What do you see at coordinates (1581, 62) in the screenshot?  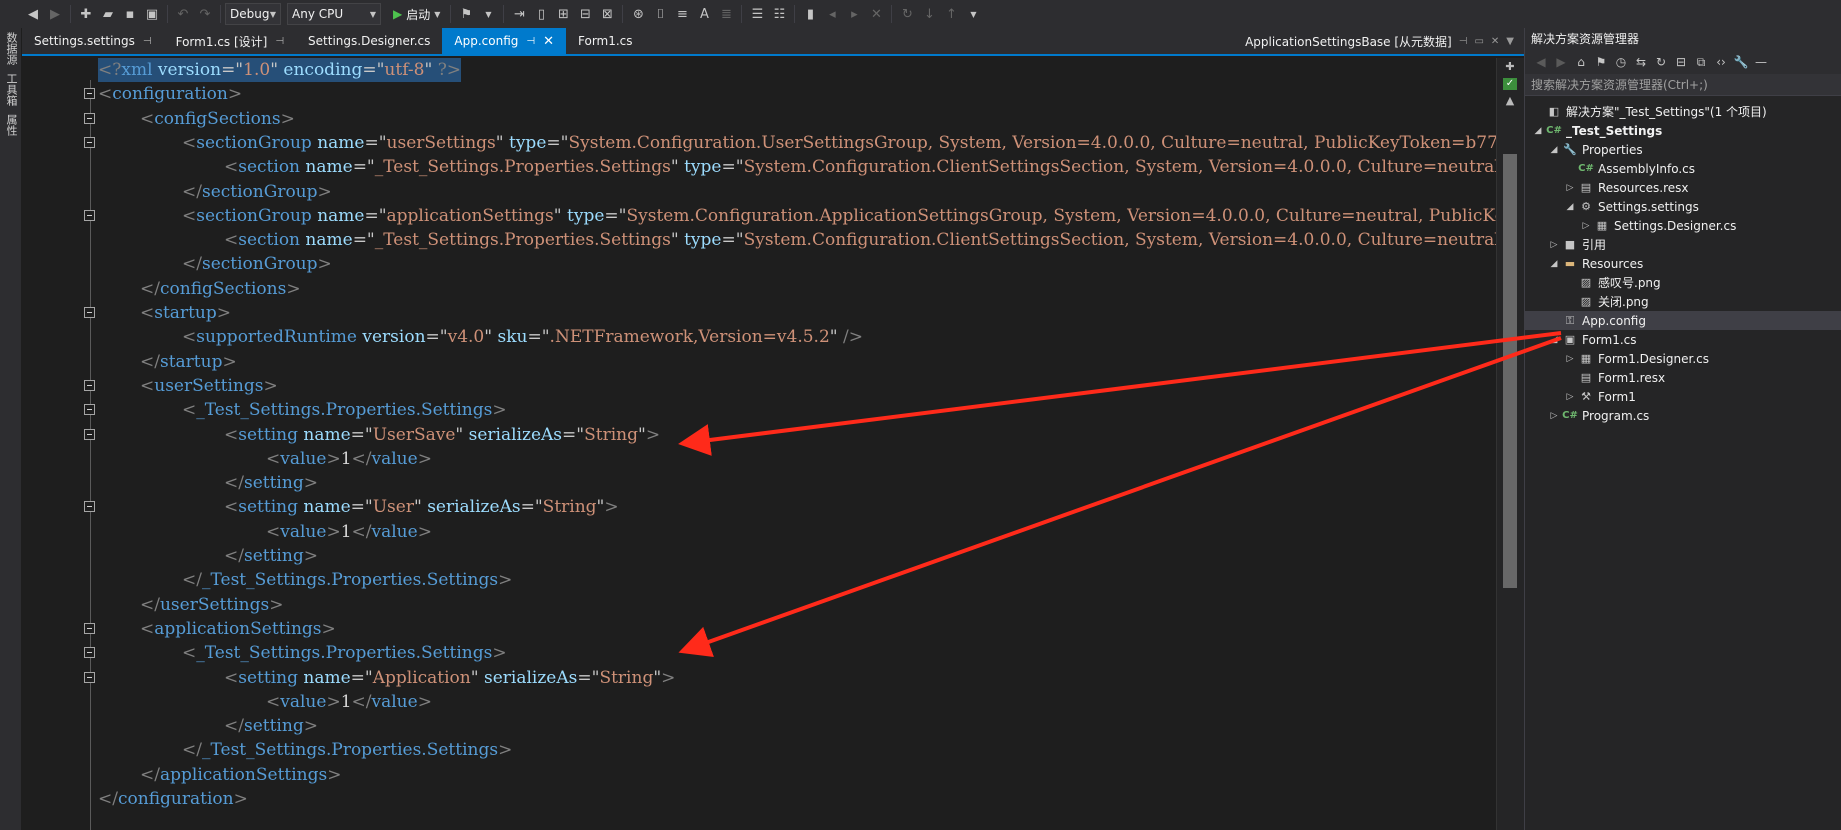 I see `home-icon: ⌂` at bounding box center [1581, 62].